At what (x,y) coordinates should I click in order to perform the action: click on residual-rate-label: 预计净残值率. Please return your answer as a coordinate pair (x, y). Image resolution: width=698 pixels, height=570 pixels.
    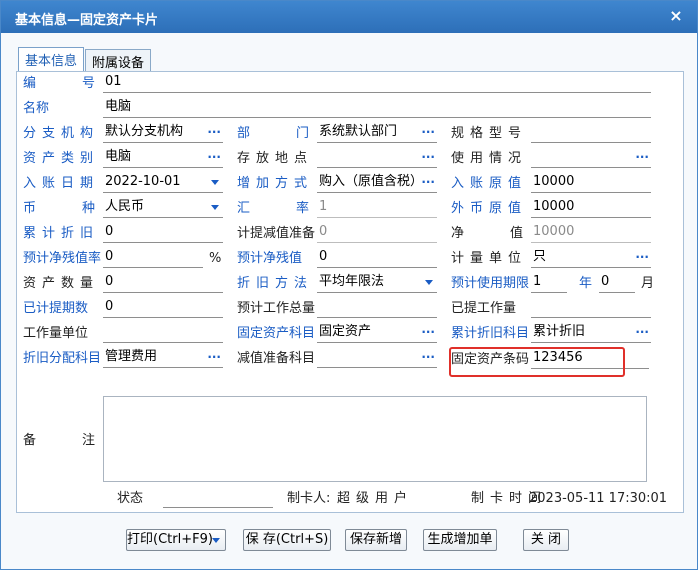
    Looking at the image, I should click on (62, 258).